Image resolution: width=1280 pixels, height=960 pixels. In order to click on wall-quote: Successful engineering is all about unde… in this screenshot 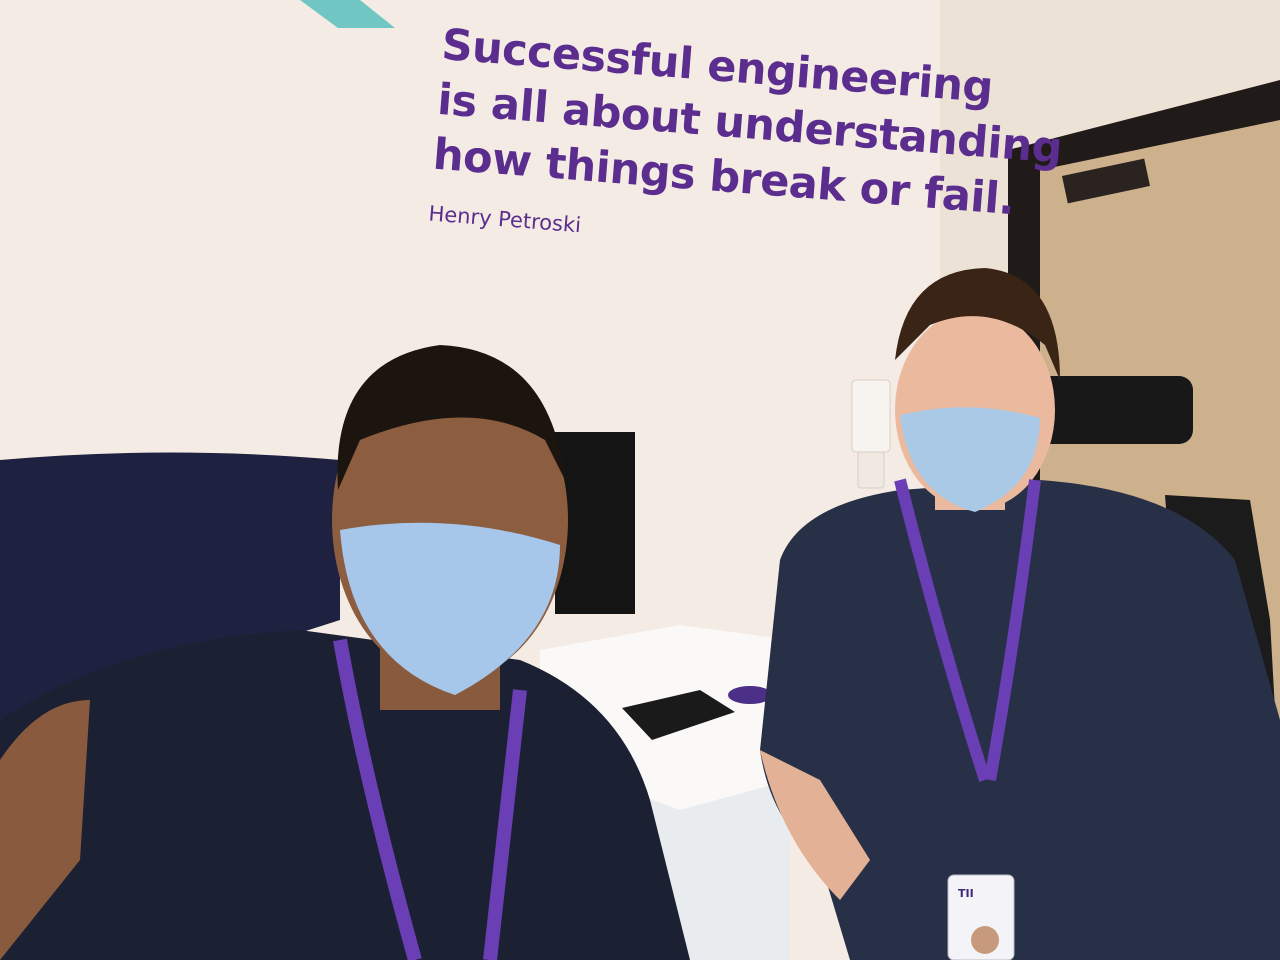, I will do `click(746, 140)`.